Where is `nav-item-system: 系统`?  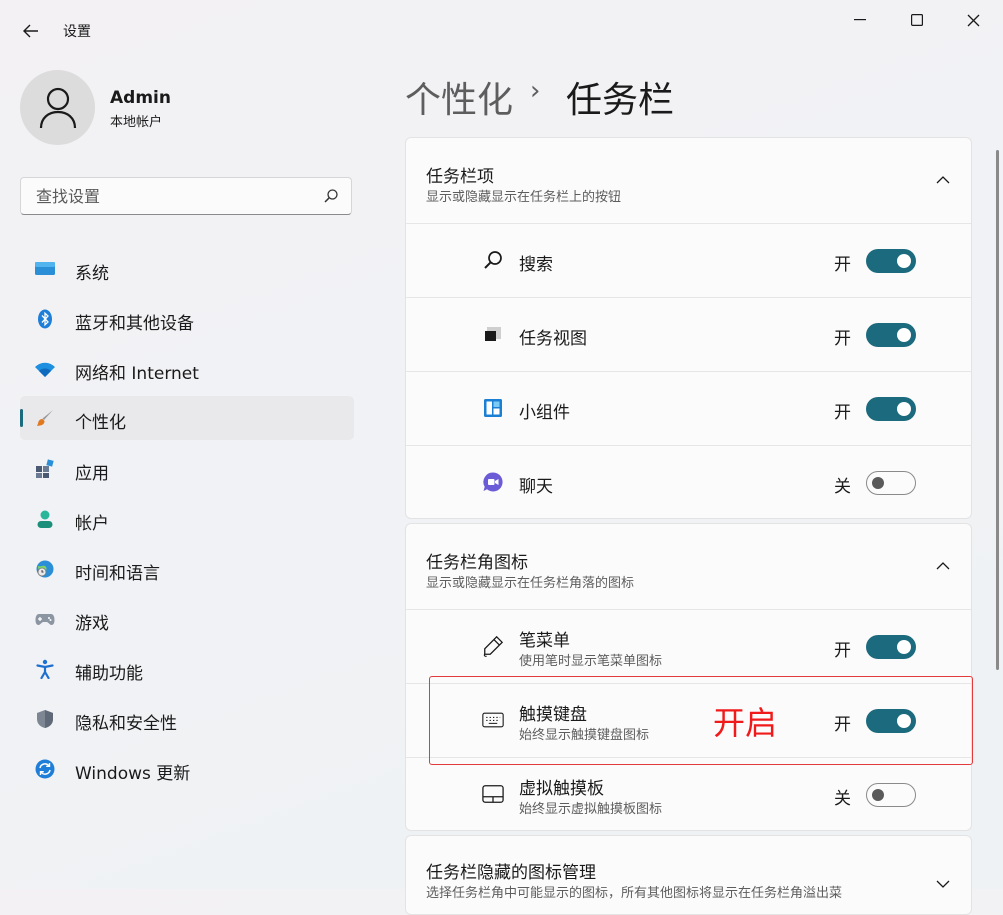 nav-item-system: 系统 is located at coordinates (187, 269).